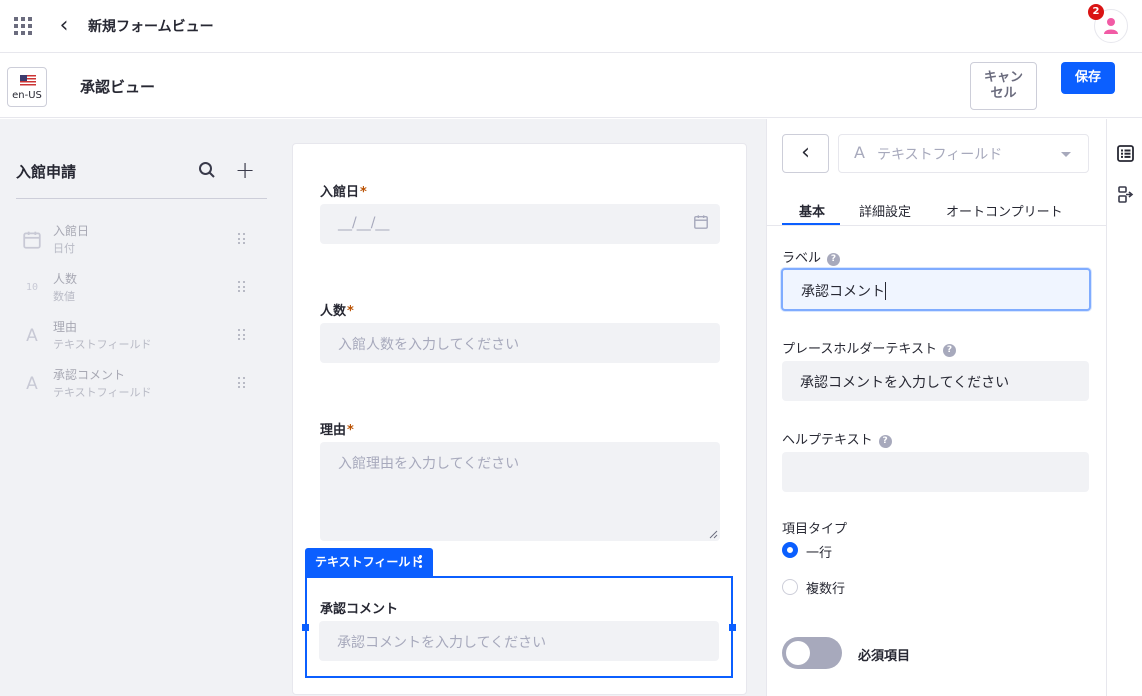 The image size is (1142, 696). What do you see at coordinates (819, 553) in the screenshot?
I see `radio-label-single-line: 一行` at bounding box center [819, 553].